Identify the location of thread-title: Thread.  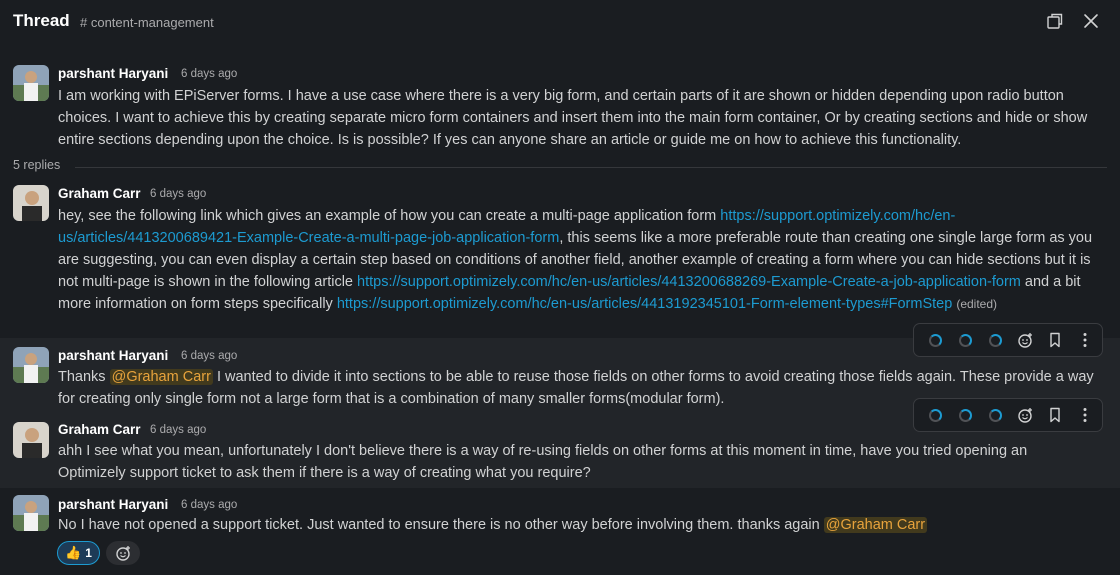
(41, 20).